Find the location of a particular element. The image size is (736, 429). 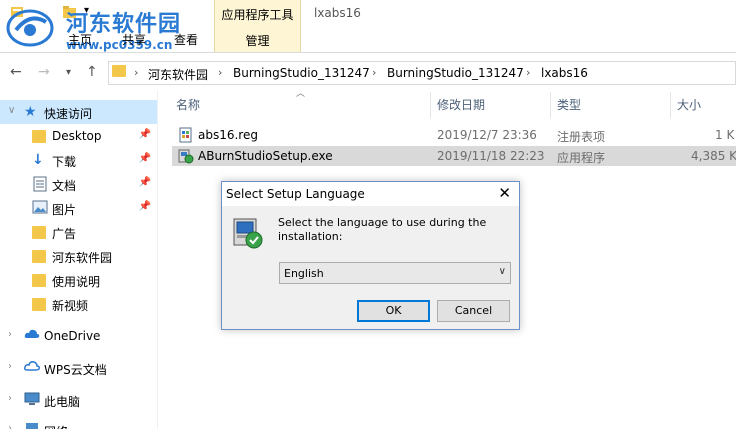

column-header-name: 名称 is located at coordinates (188, 104).